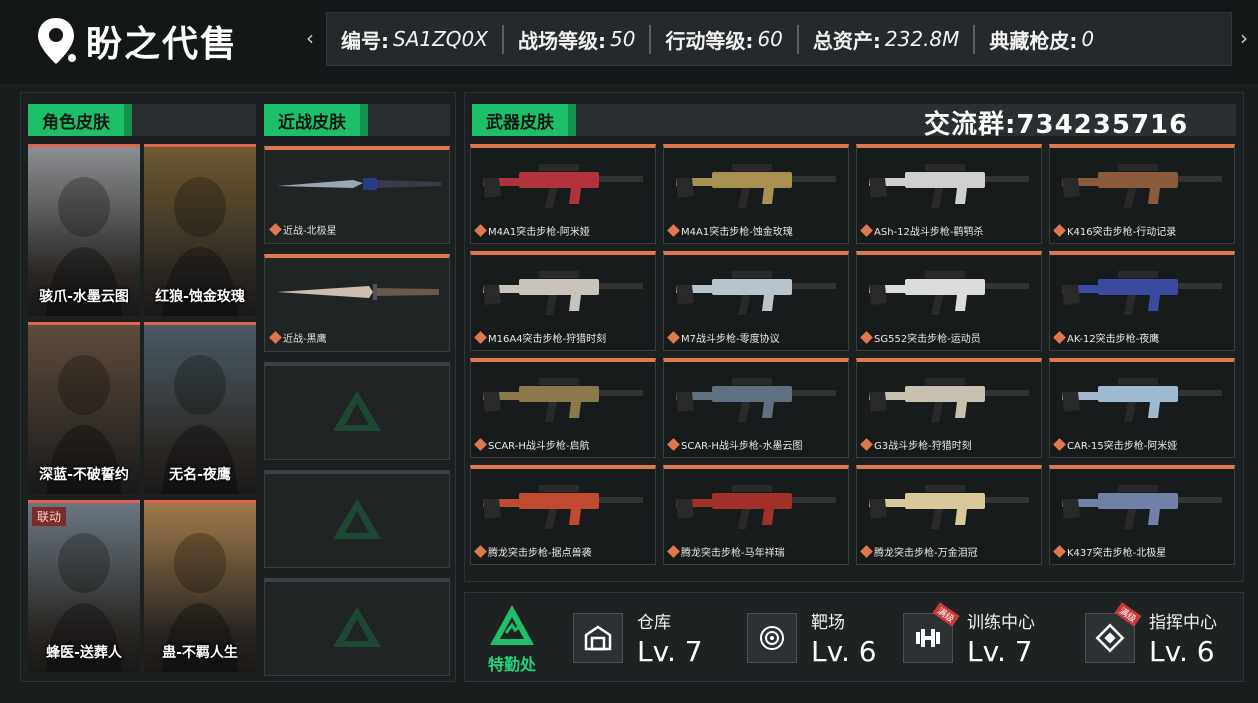 Image resolution: width=1258 pixels, height=703 pixels. What do you see at coordinates (1142, 301) in the screenshot?
I see `weapon-card: AK-12突击步枪-夜鹰` at bounding box center [1142, 301].